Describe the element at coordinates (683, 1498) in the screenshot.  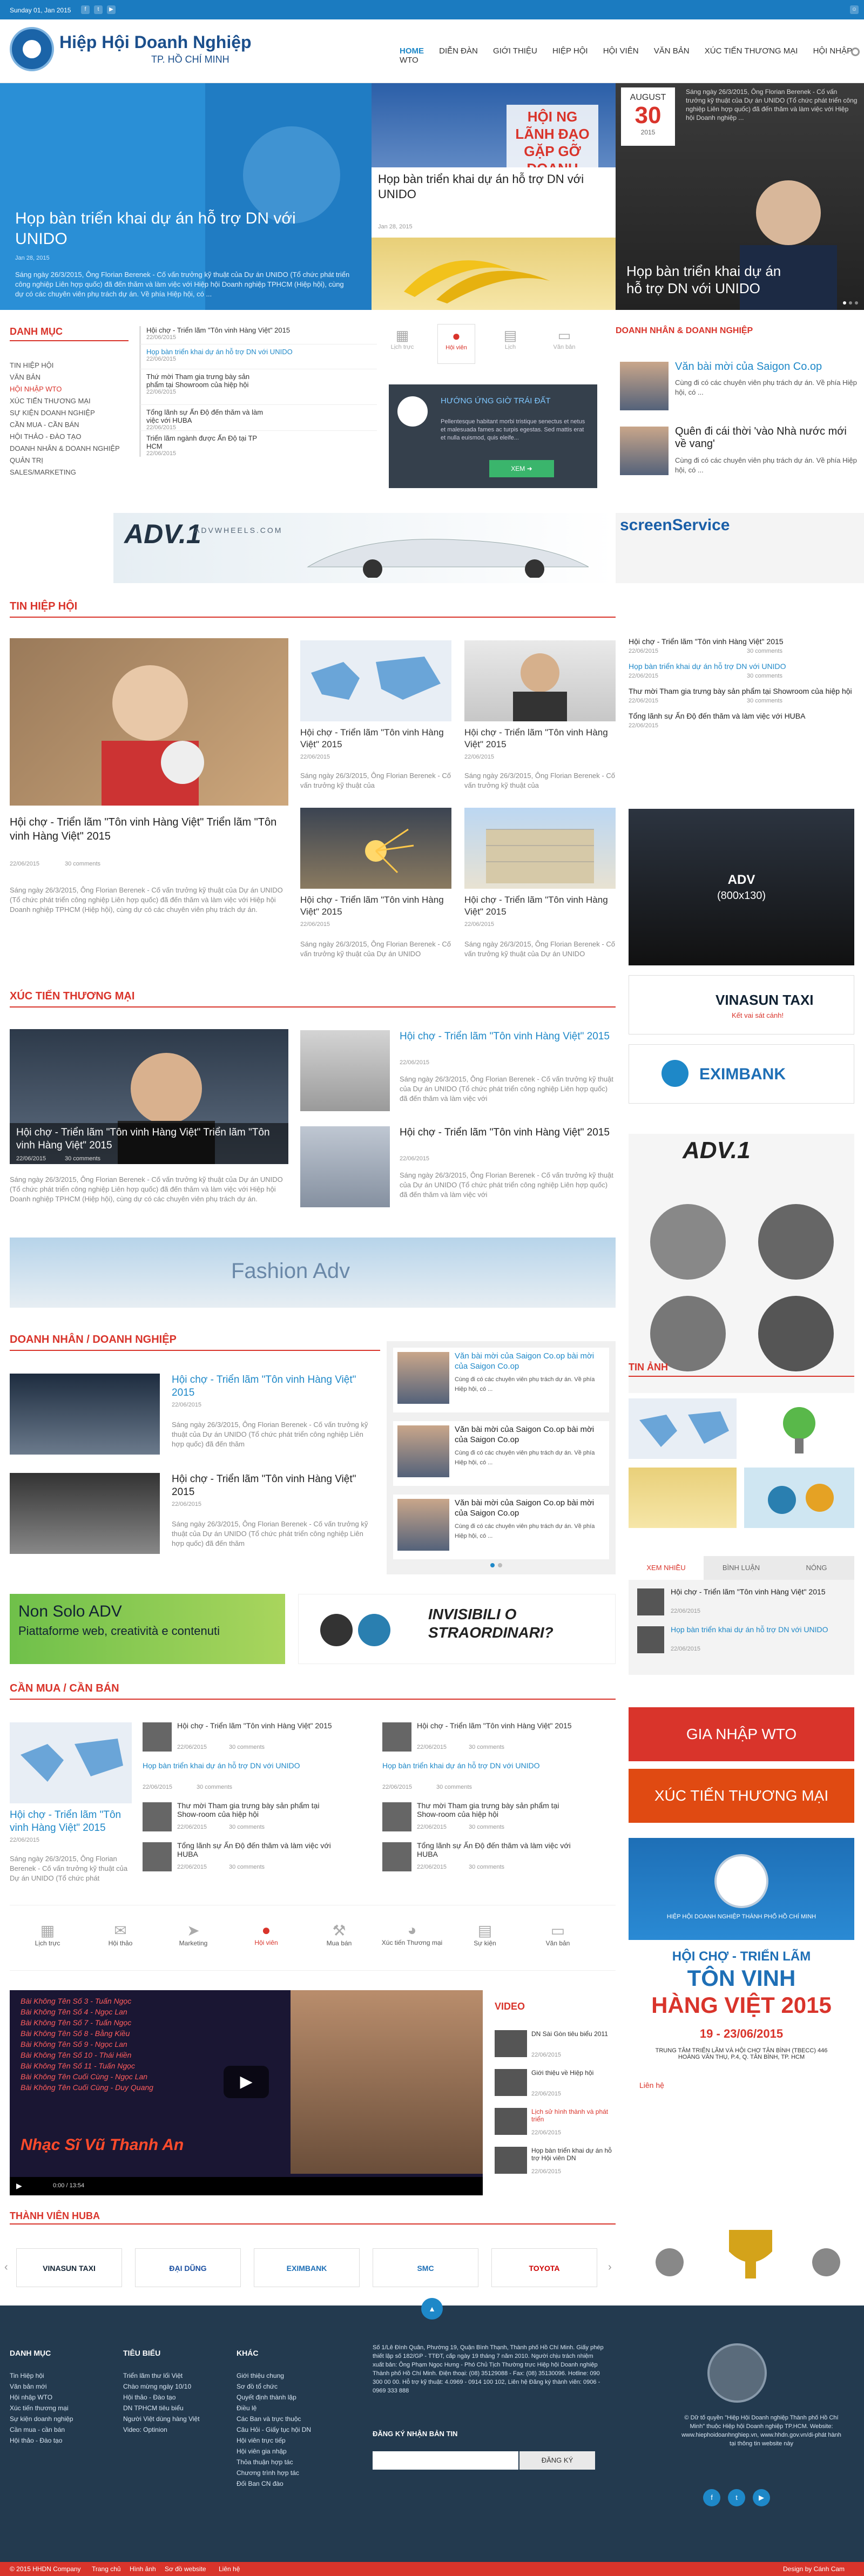
I see `photo-thumb` at that location.